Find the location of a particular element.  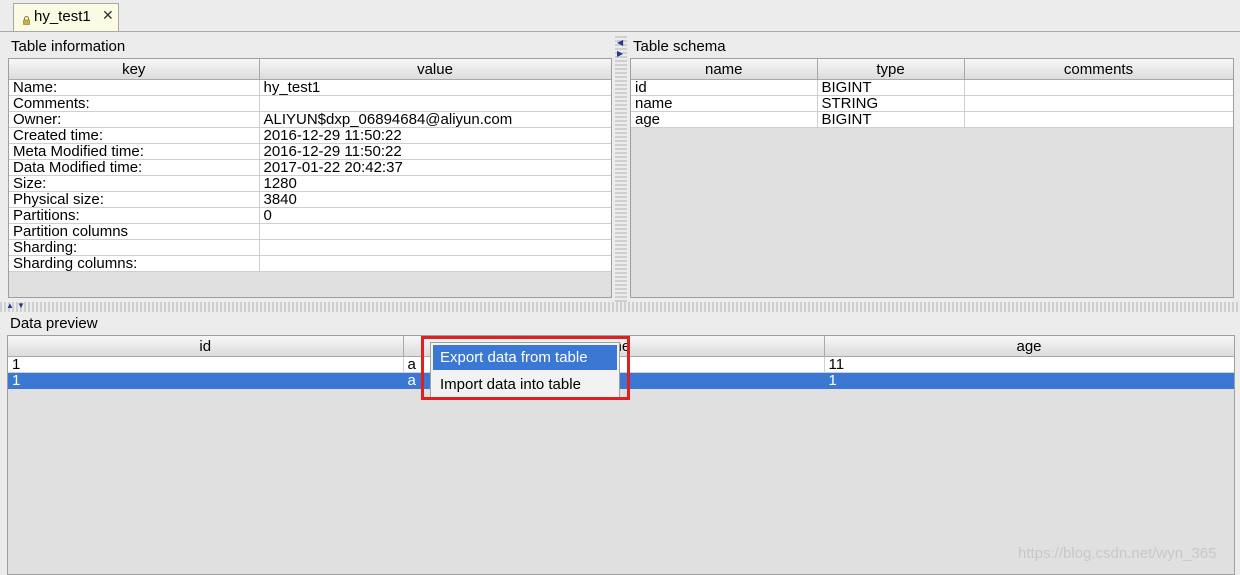

tab-title: hy_test1 is located at coordinates (62, 16).